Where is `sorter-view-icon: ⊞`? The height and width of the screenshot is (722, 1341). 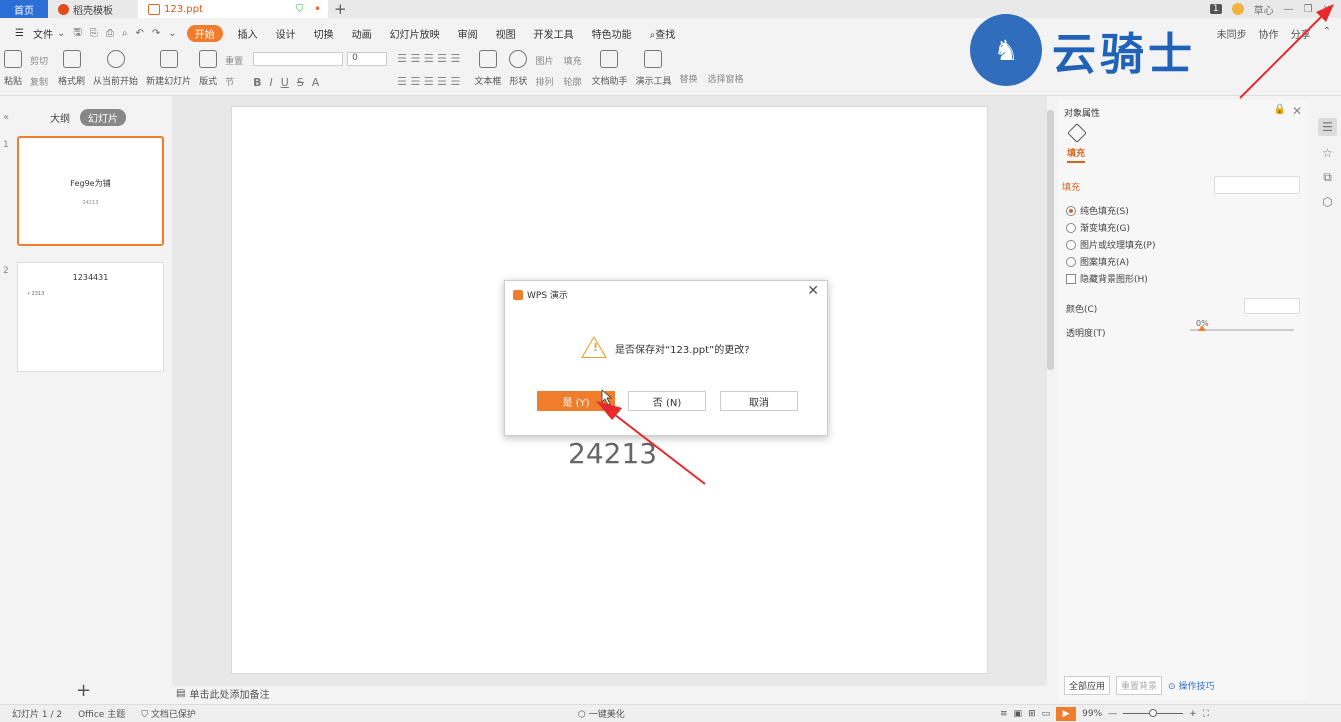 sorter-view-icon: ⊞ is located at coordinates (1032, 714).